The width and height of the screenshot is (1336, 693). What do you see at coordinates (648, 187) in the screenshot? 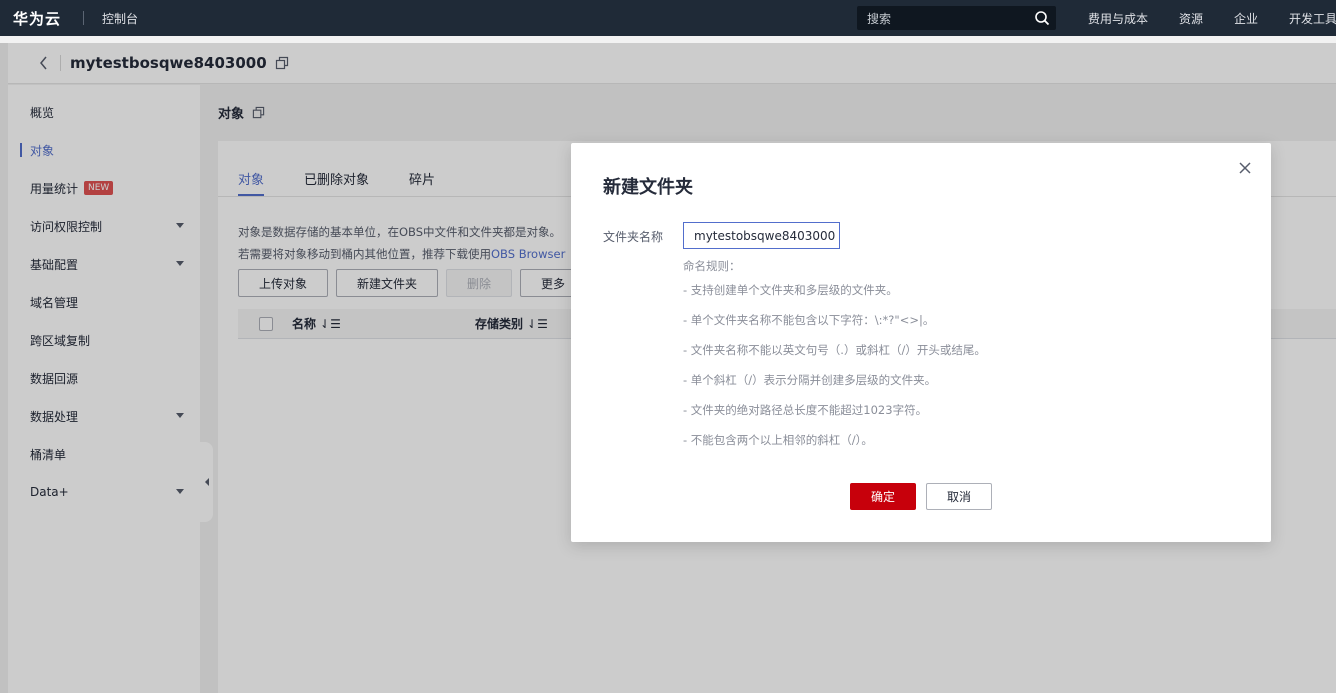
I see `dialog-title: 新建文件夹` at bounding box center [648, 187].